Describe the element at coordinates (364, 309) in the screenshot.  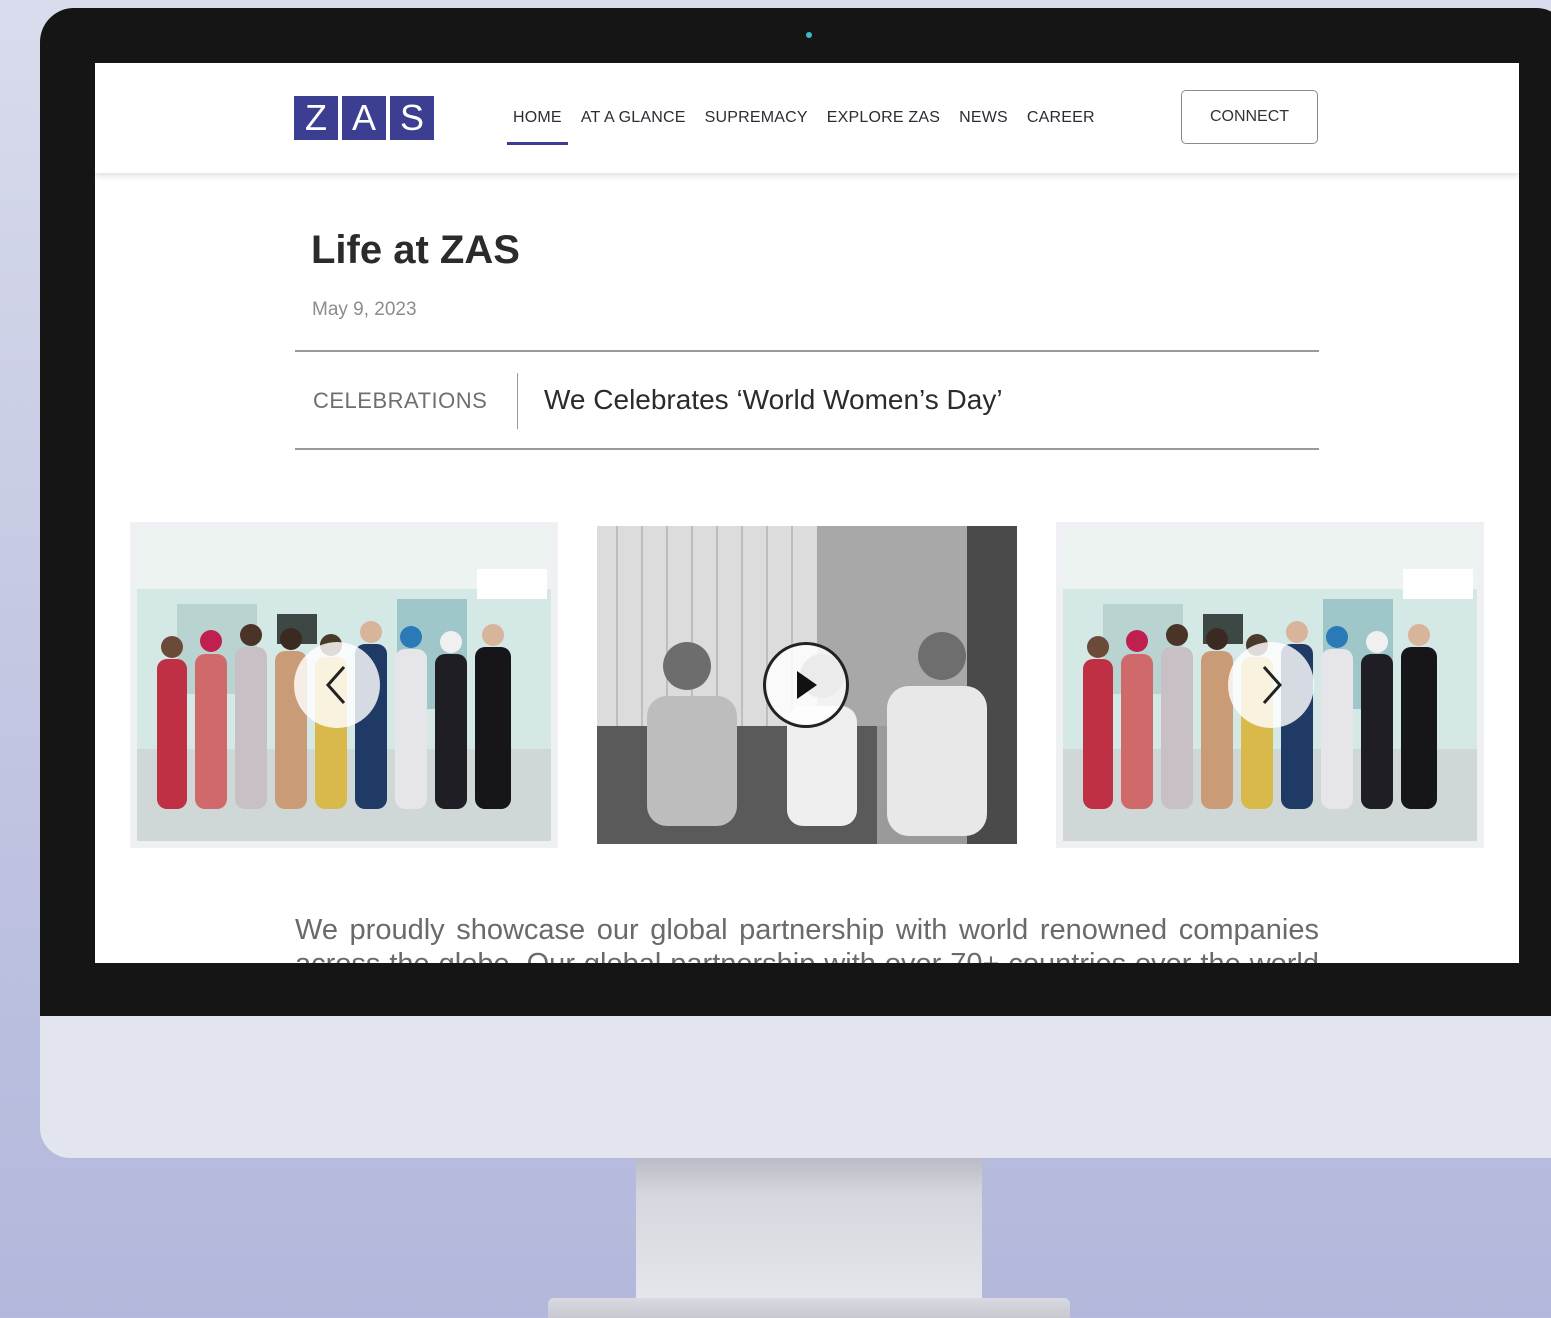
I see `post-date: May 9, 2023` at that location.